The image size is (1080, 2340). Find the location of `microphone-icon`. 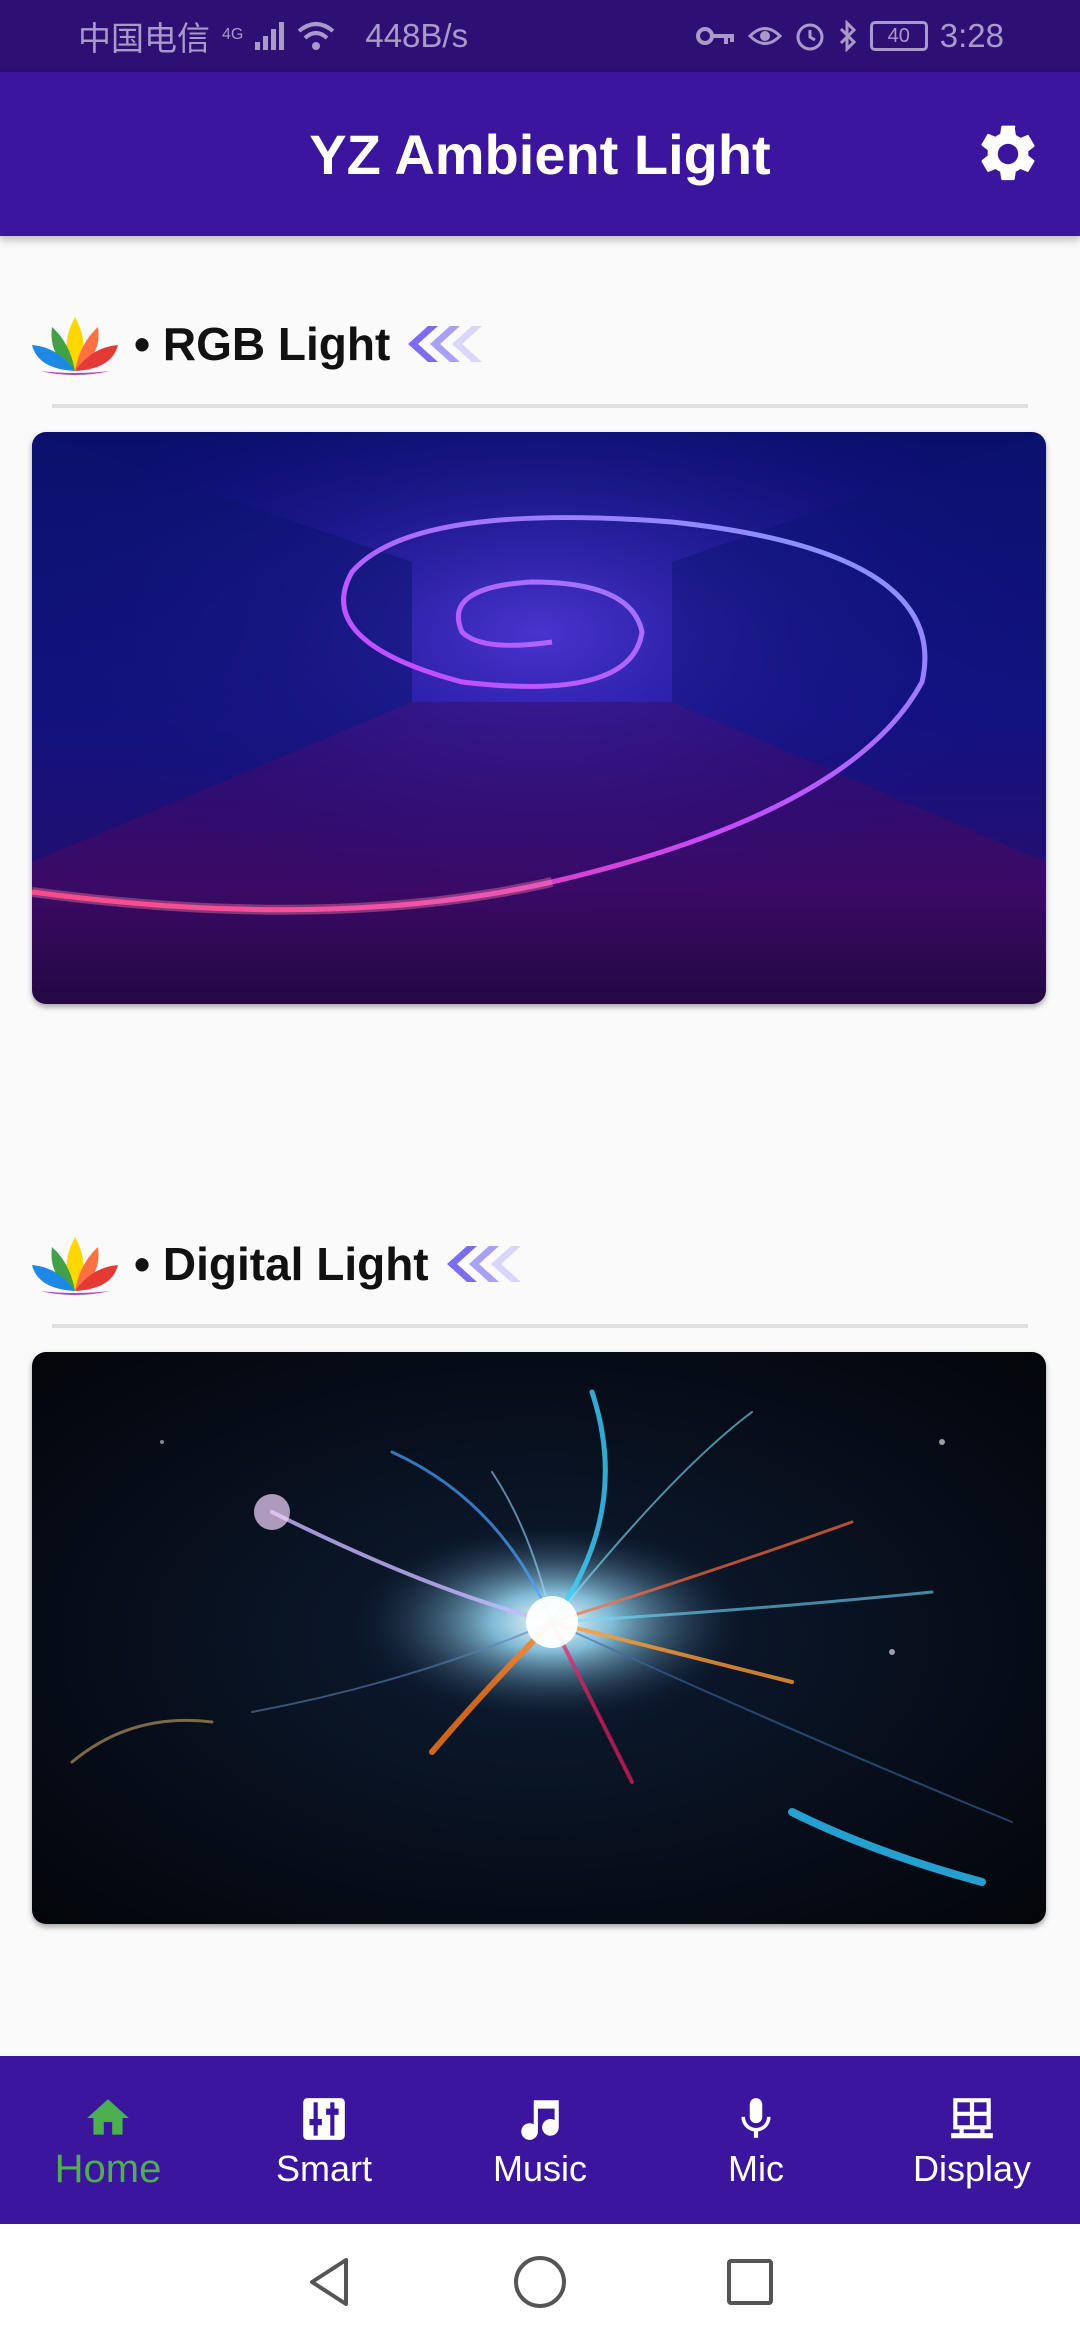

microphone-icon is located at coordinates (756, 2118).